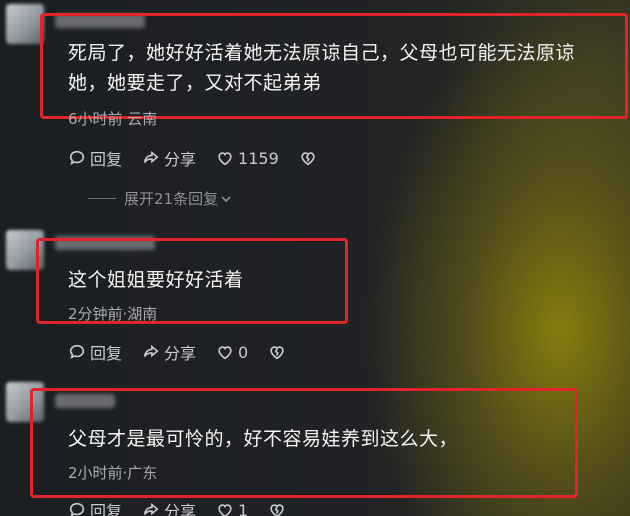  Describe the element at coordinates (321, 68) in the screenshot. I see `comment-text: 死局了，她好好活着她无法原谅自己，父母也可能无法原谅 她，她要走了，又对不起弟弟` at that location.